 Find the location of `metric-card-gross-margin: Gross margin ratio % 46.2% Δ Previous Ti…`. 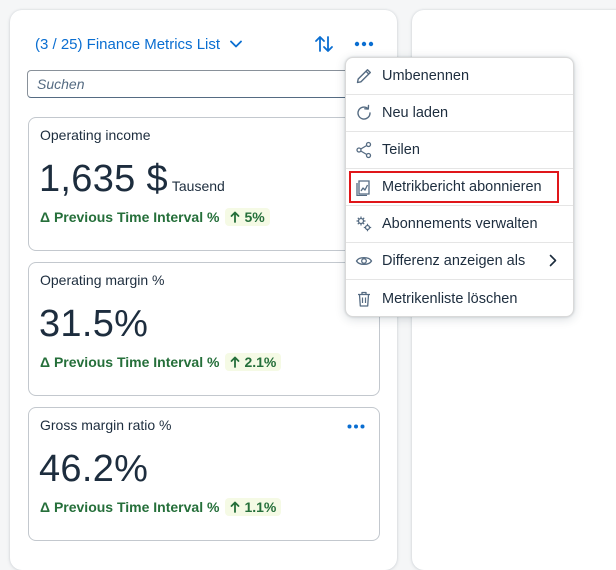

metric-card-gross-margin: Gross margin ratio % 46.2% Δ Previous Ti… is located at coordinates (204, 474).